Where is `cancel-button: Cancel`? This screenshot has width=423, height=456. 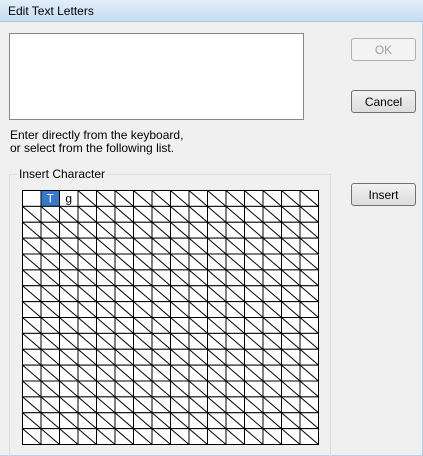 cancel-button: Cancel is located at coordinates (383, 101).